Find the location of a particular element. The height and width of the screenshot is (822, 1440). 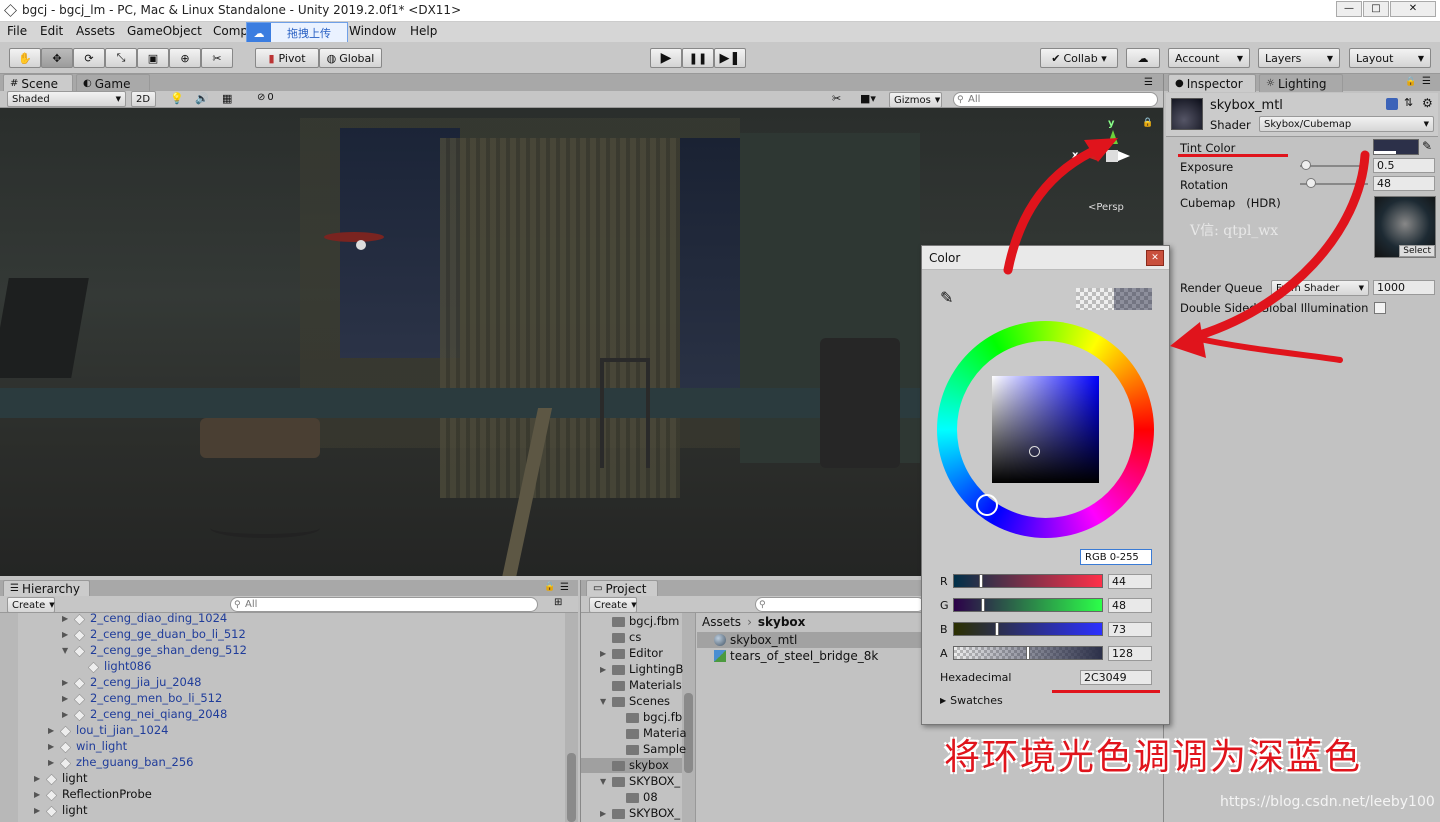

saturation-value-square is located at coordinates (1045, 429).